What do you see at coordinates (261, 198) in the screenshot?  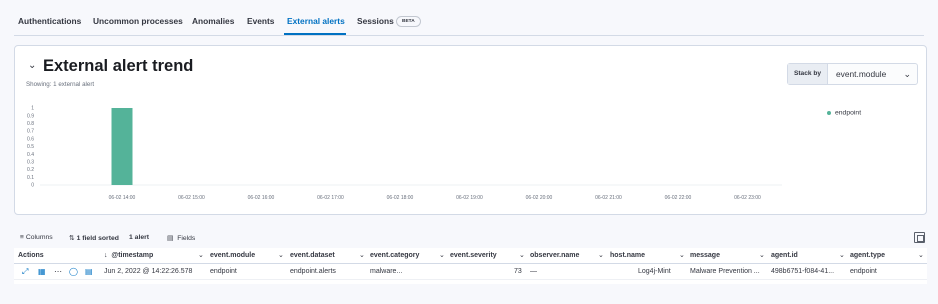 I see `x-tick-label: 06-02 16:00` at bounding box center [261, 198].